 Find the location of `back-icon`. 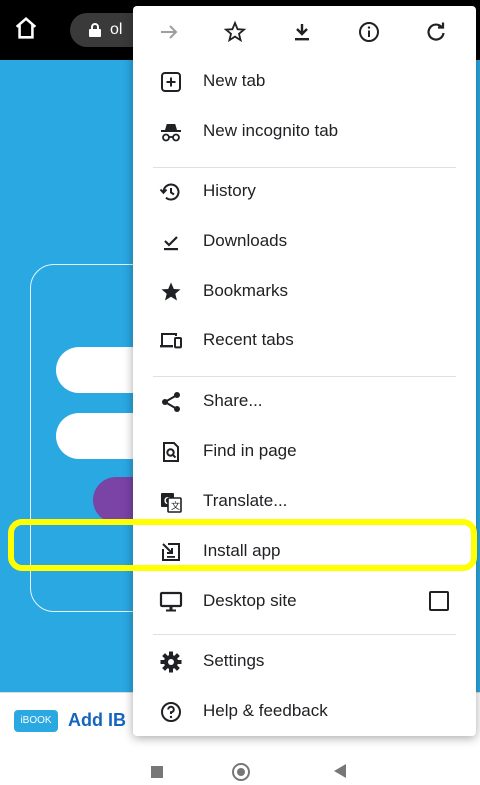

back-icon is located at coordinates (340, 771).